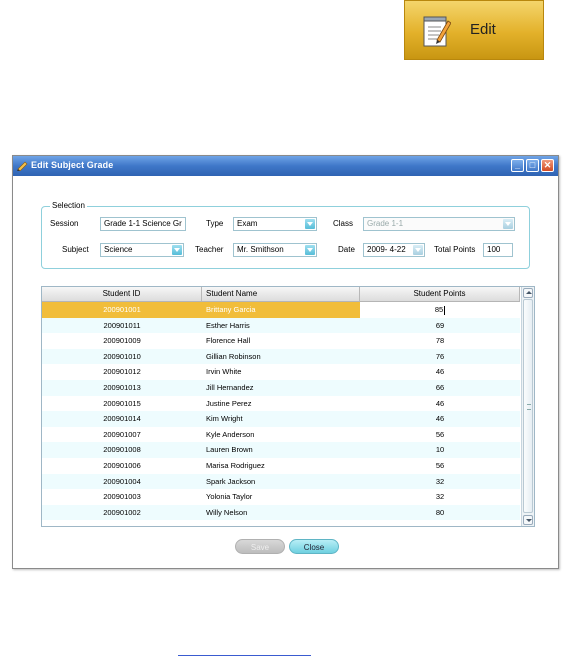 This screenshot has height=658, width=576. What do you see at coordinates (314, 546) in the screenshot?
I see `close-button: Close` at bounding box center [314, 546].